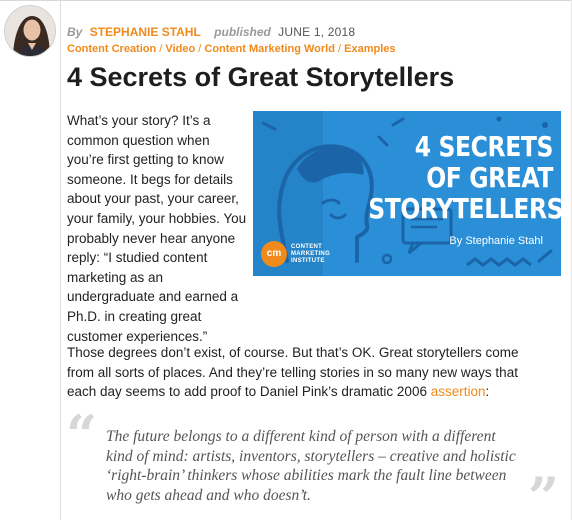  What do you see at coordinates (369, 49) in the screenshot?
I see `category-link-examples: Examples` at bounding box center [369, 49].